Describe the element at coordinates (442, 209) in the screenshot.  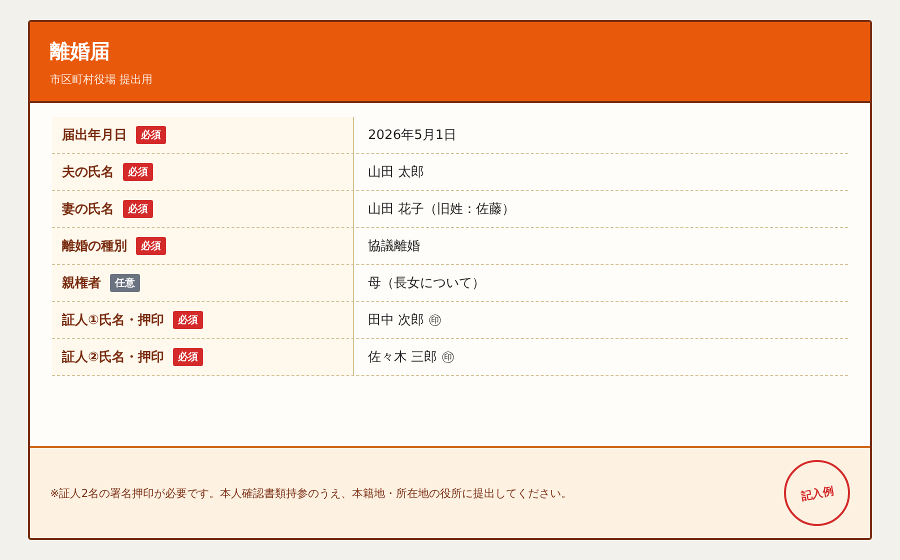
I see `field-value: 山田 花子（旧姓：佐藤）` at that location.